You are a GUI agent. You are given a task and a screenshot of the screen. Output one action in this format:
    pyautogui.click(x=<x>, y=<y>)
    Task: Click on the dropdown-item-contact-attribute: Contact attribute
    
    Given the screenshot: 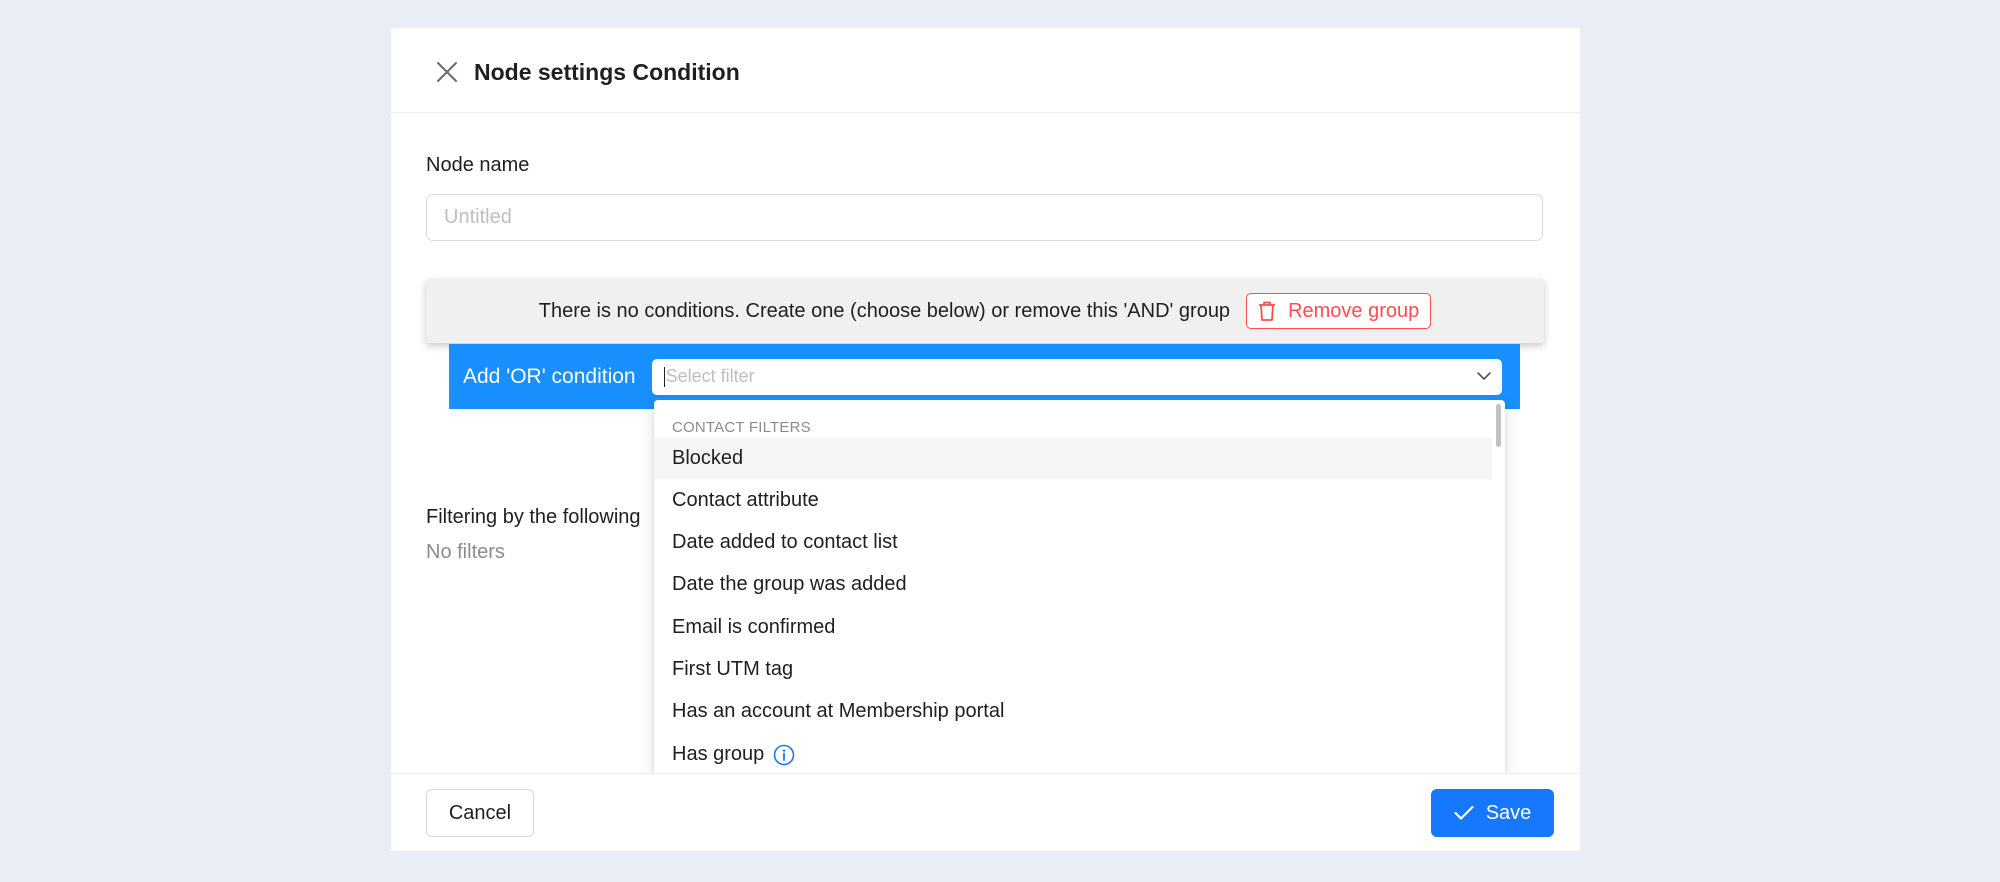 What is the action you would take?
    pyautogui.click(x=1073, y=500)
    